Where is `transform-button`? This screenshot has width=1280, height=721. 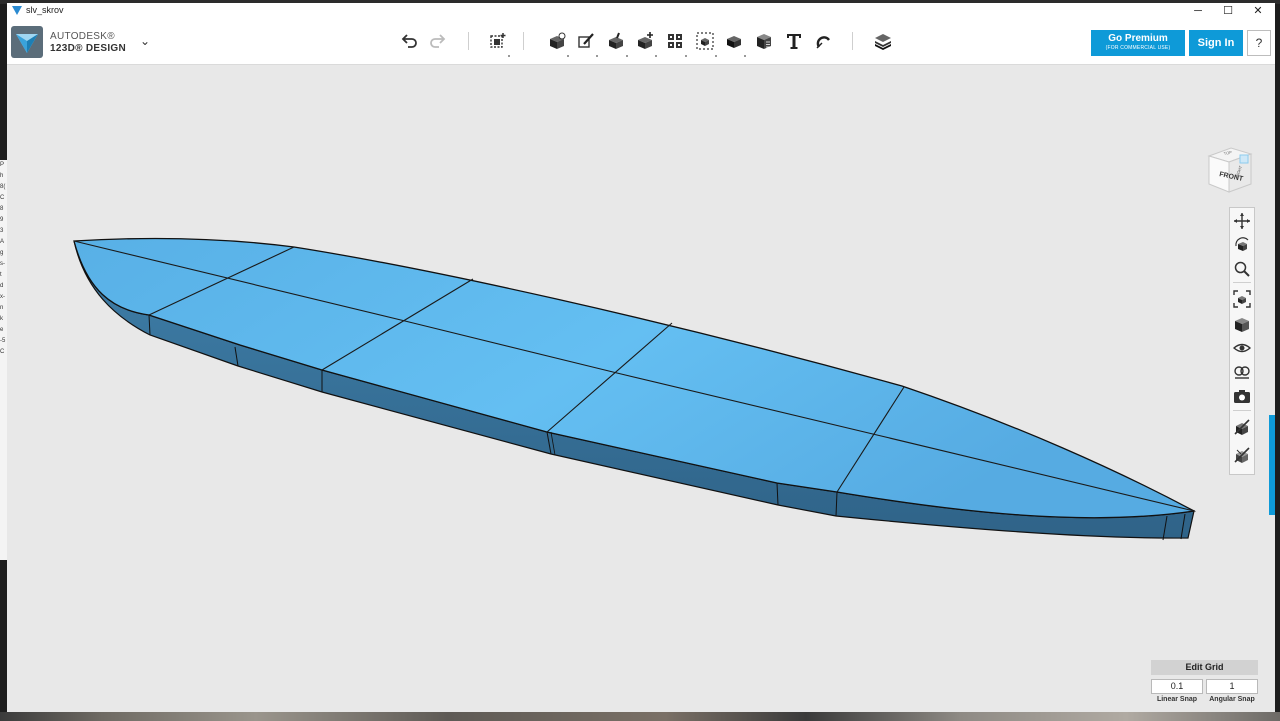 transform-button is located at coordinates (498, 42).